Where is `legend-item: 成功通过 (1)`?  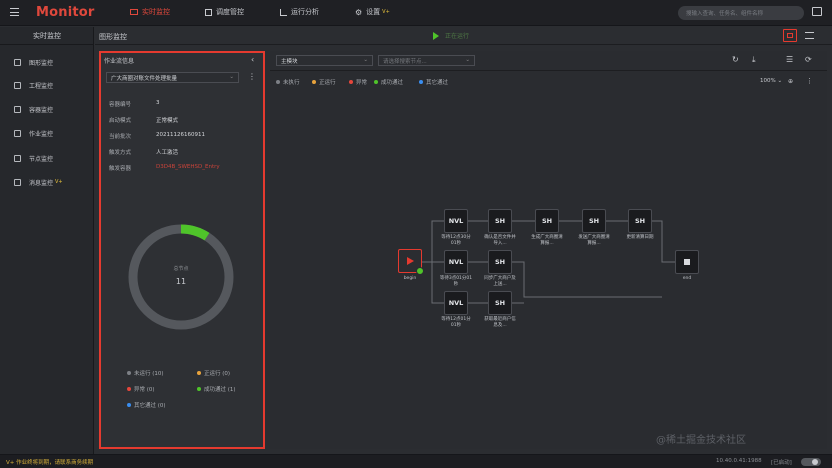 legend-item: 成功通过 (1) is located at coordinates (216, 389).